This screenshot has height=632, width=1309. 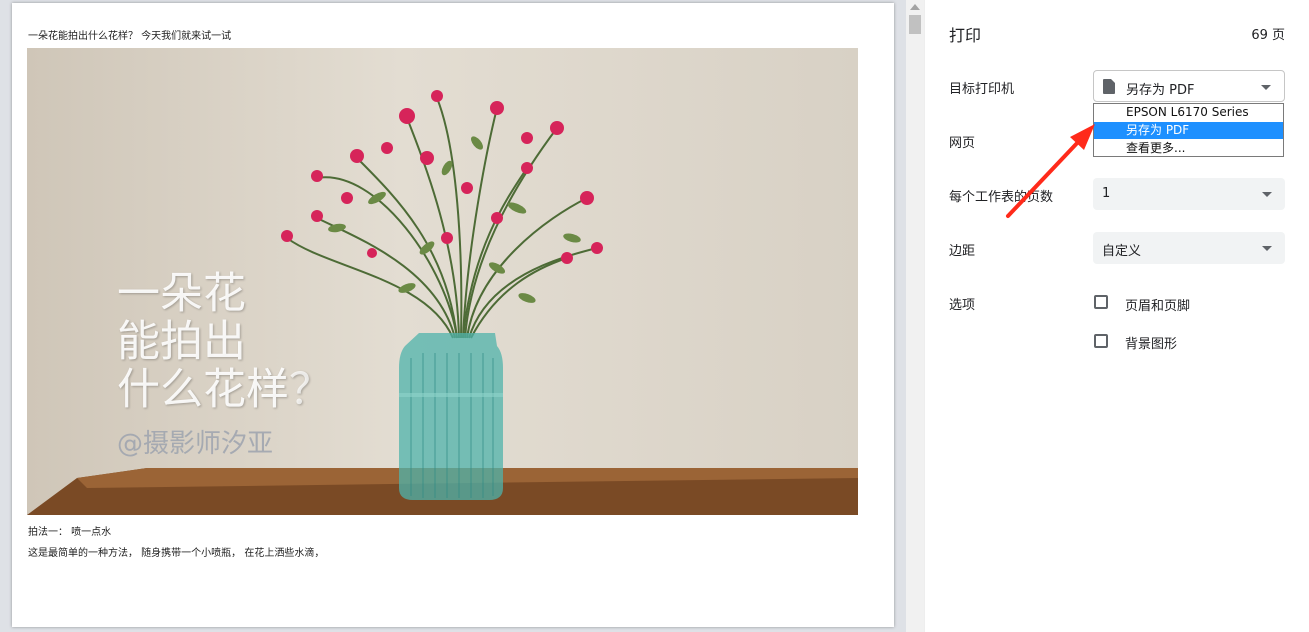 I want to click on headers-footers-checkbox, so click(x=1101, y=302).